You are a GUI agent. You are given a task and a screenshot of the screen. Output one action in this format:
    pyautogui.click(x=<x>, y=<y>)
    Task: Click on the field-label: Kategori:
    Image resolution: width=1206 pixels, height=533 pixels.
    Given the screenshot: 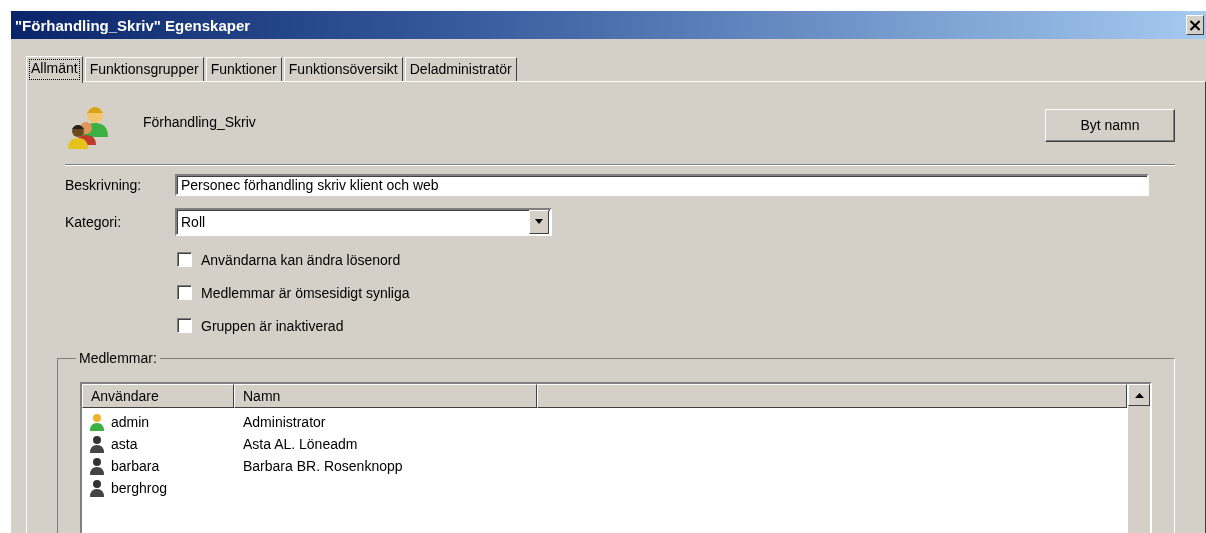 What is the action you would take?
    pyautogui.click(x=94, y=221)
    